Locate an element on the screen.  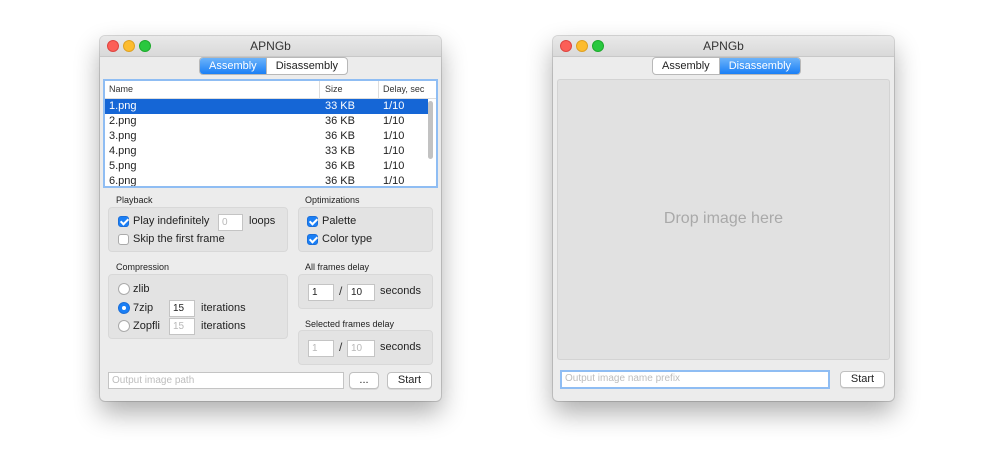
7zip-iterations-label: iterations is located at coordinates (223, 308).